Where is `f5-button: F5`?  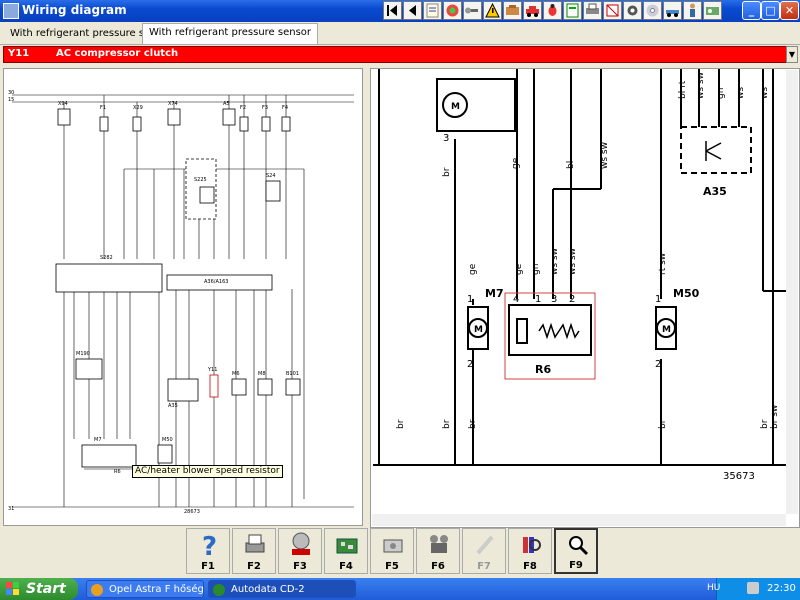 f5-button: F5 is located at coordinates (392, 551).